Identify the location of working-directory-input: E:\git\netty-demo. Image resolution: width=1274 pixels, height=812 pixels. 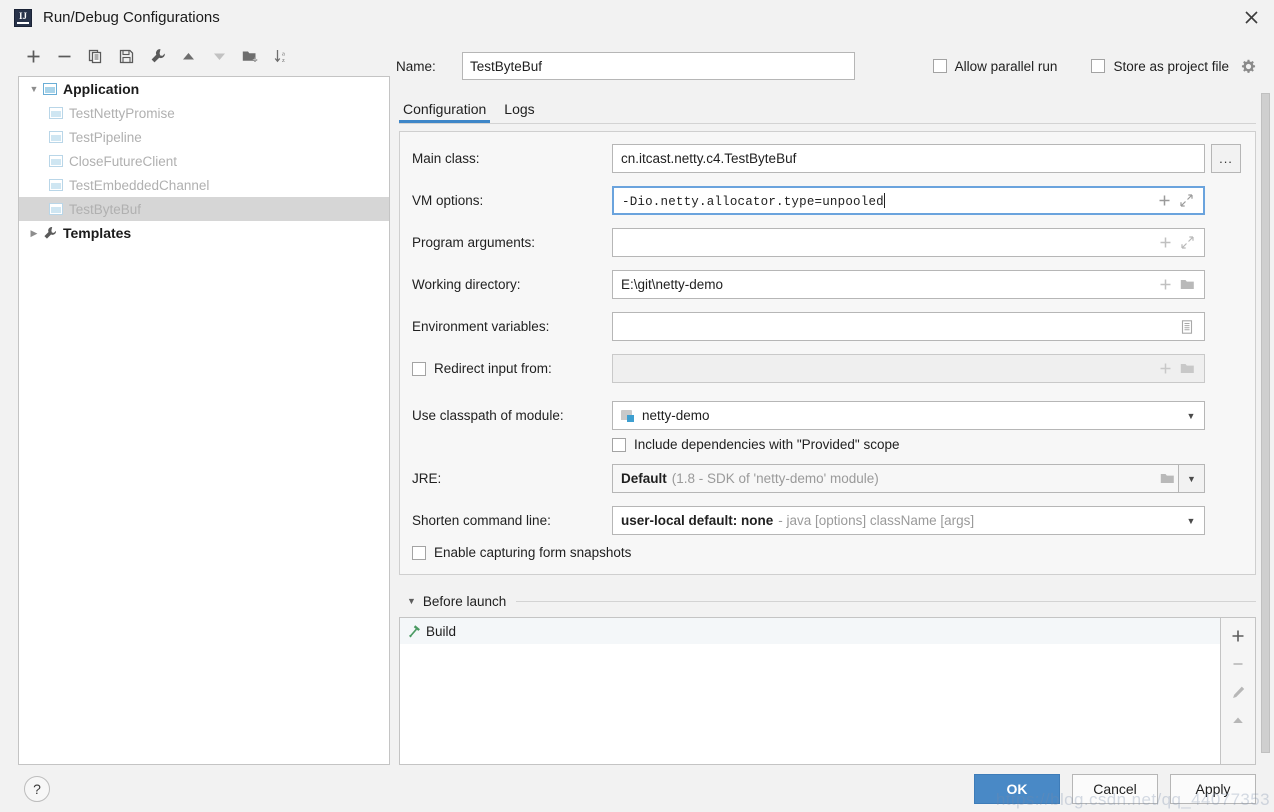
(908, 284).